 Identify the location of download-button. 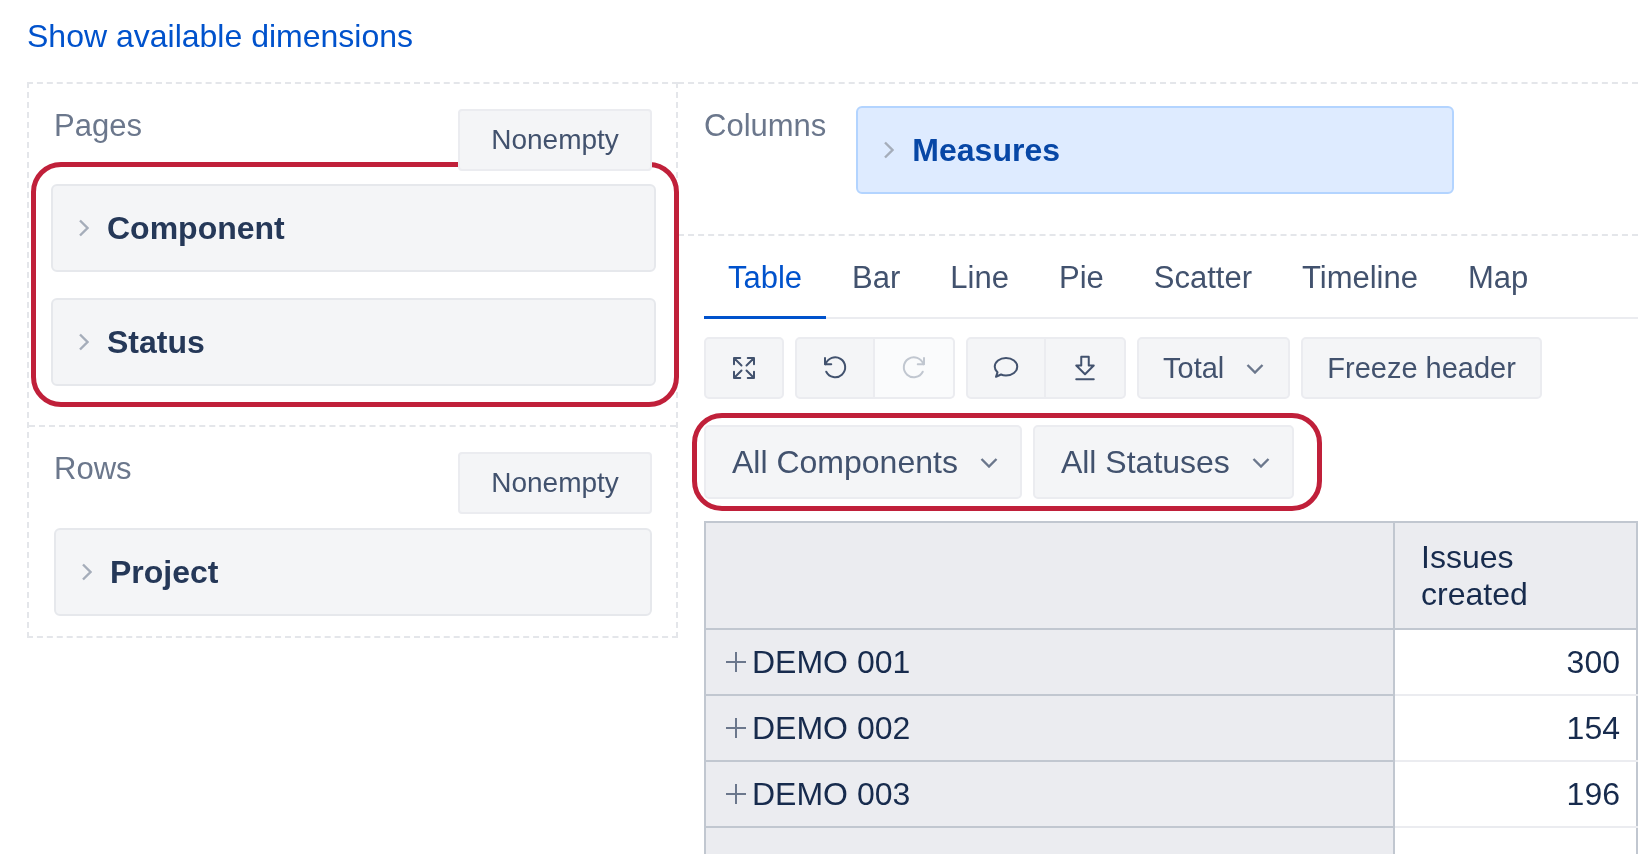
(1086, 368).